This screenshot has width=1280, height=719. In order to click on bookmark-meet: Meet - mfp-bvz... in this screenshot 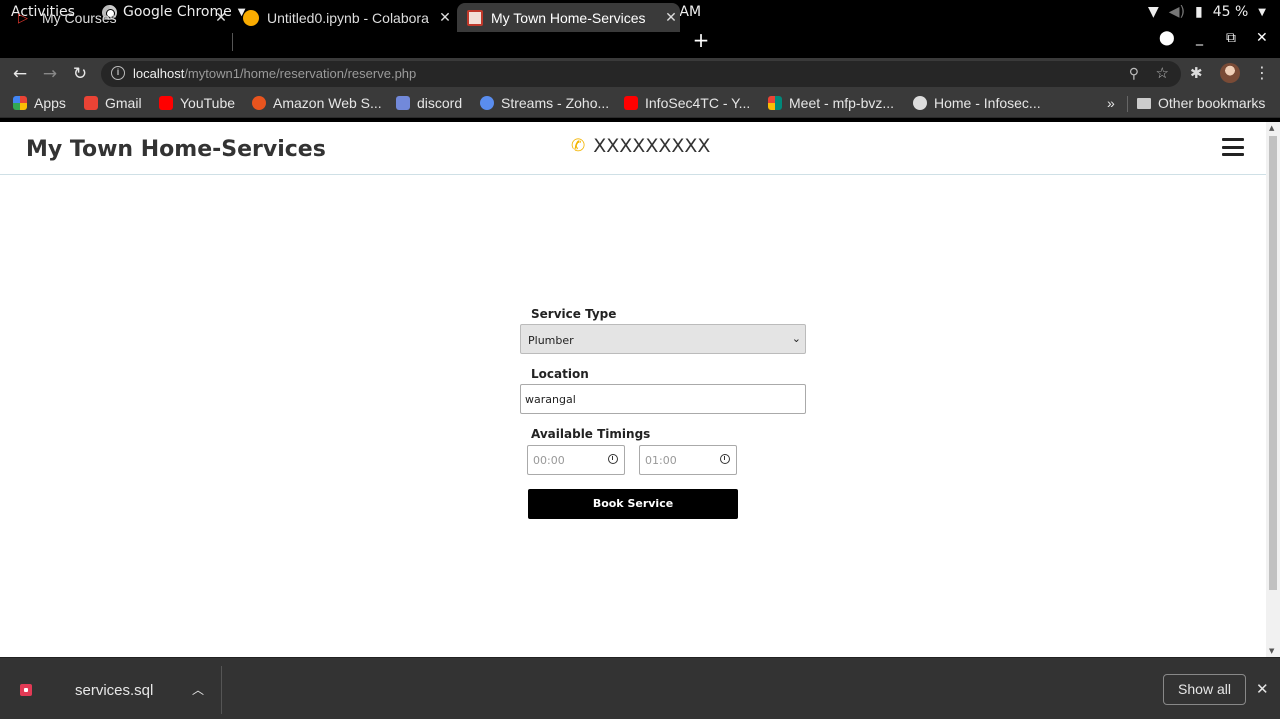, I will do `click(831, 103)`.